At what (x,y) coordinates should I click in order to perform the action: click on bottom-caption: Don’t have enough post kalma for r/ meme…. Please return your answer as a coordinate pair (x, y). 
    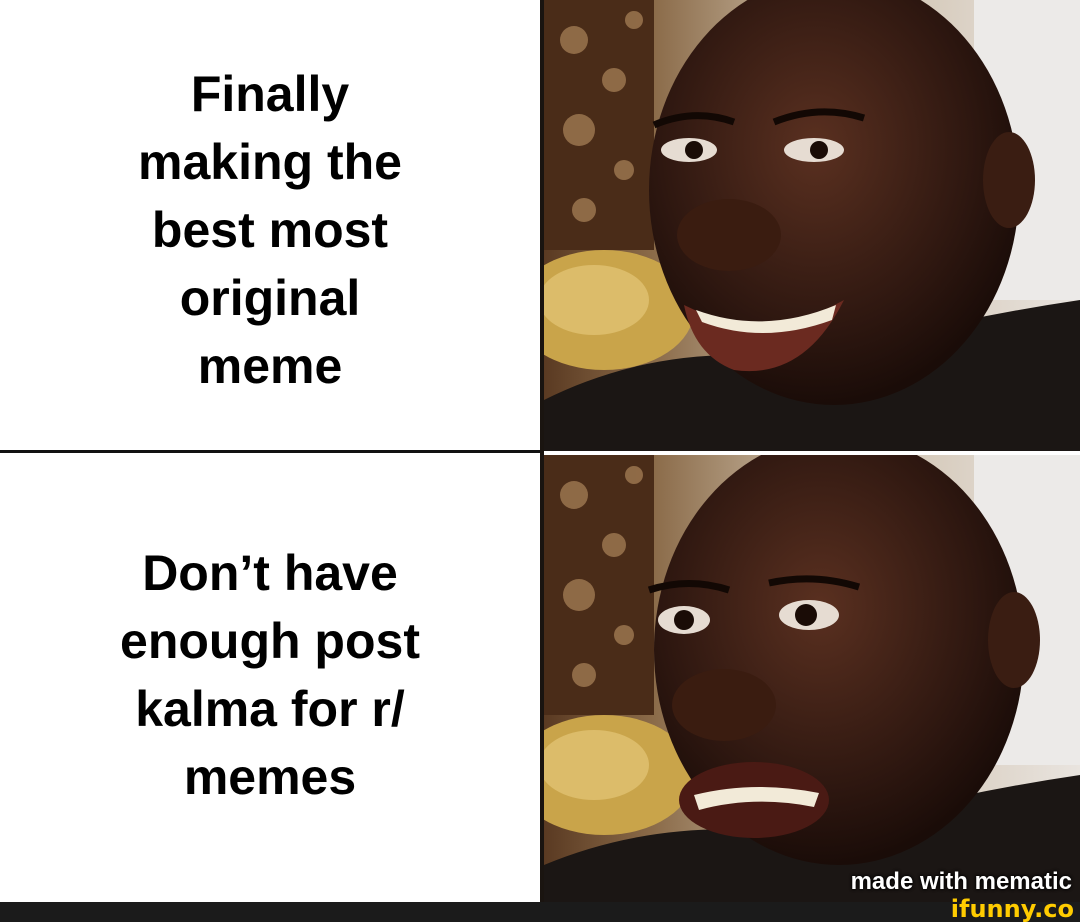
    Looking at the image, I should click on (270, 675).